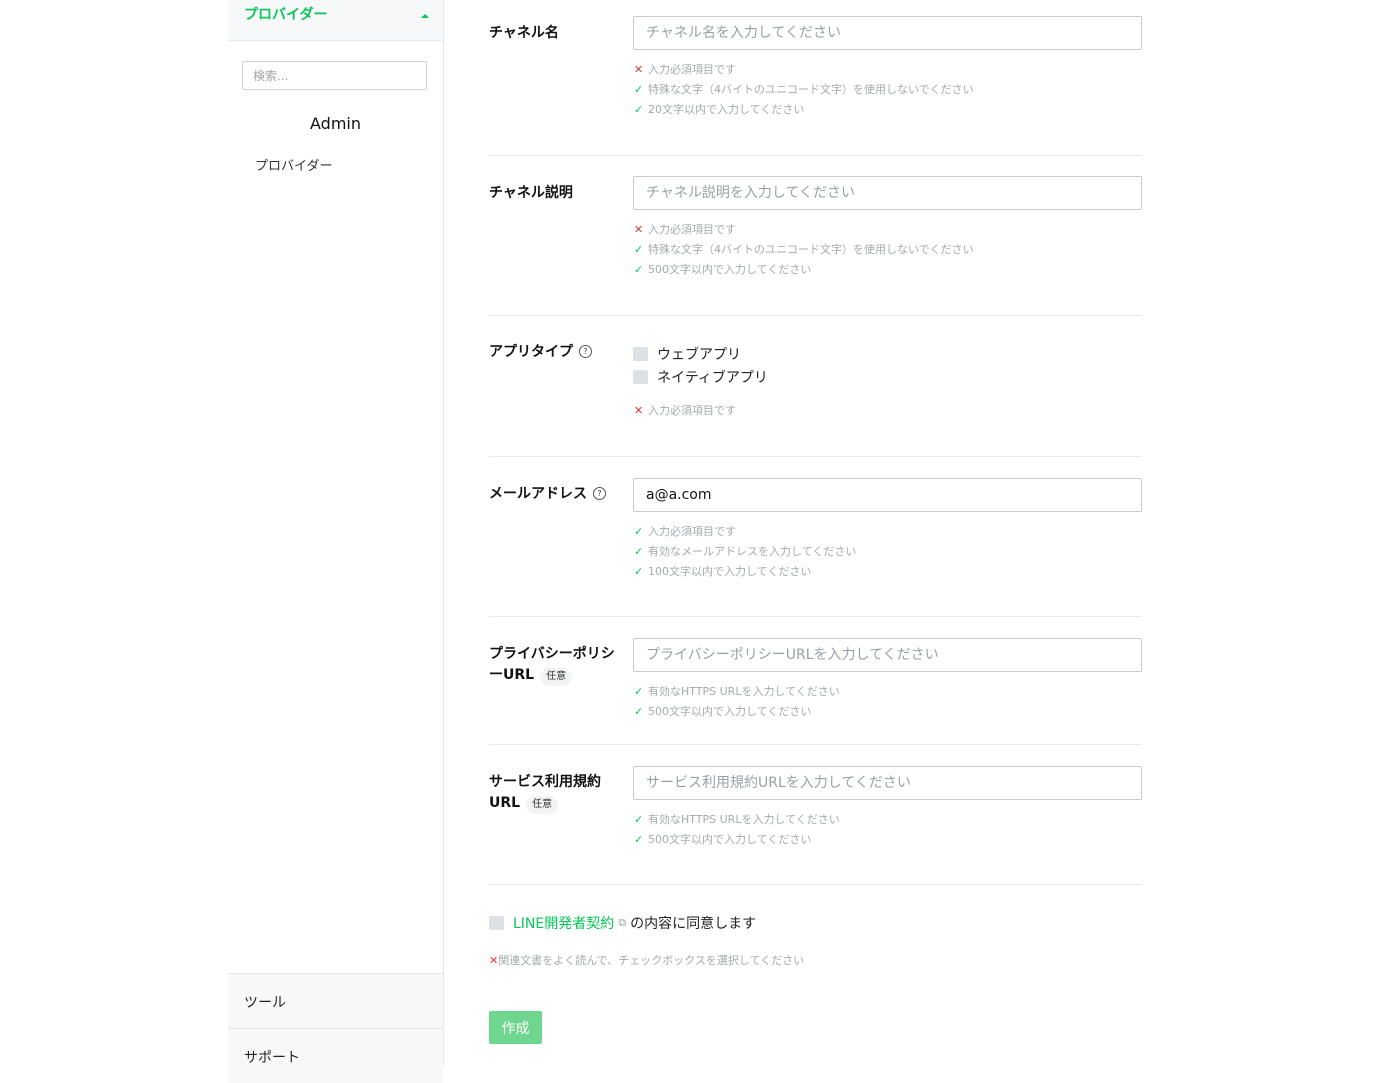 This screenshot has height=1083, width=1400. I want to click on terms-url-input, so click(887, 783).